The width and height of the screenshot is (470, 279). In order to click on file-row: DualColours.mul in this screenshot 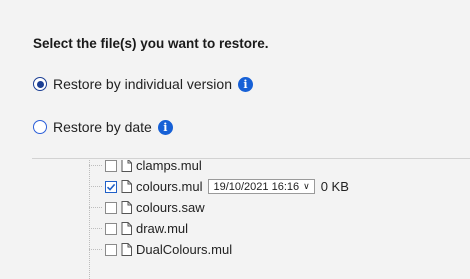, I will do `click(160, 249)`.